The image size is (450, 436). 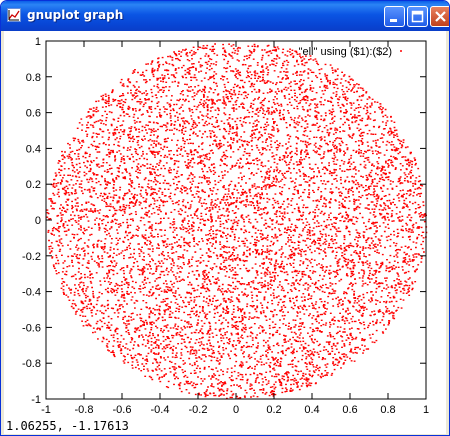 What do you see at coordinates (33, 149) in the screenshot?
I see `y-tick-label: 0.4` at bounding box center [33, 149].